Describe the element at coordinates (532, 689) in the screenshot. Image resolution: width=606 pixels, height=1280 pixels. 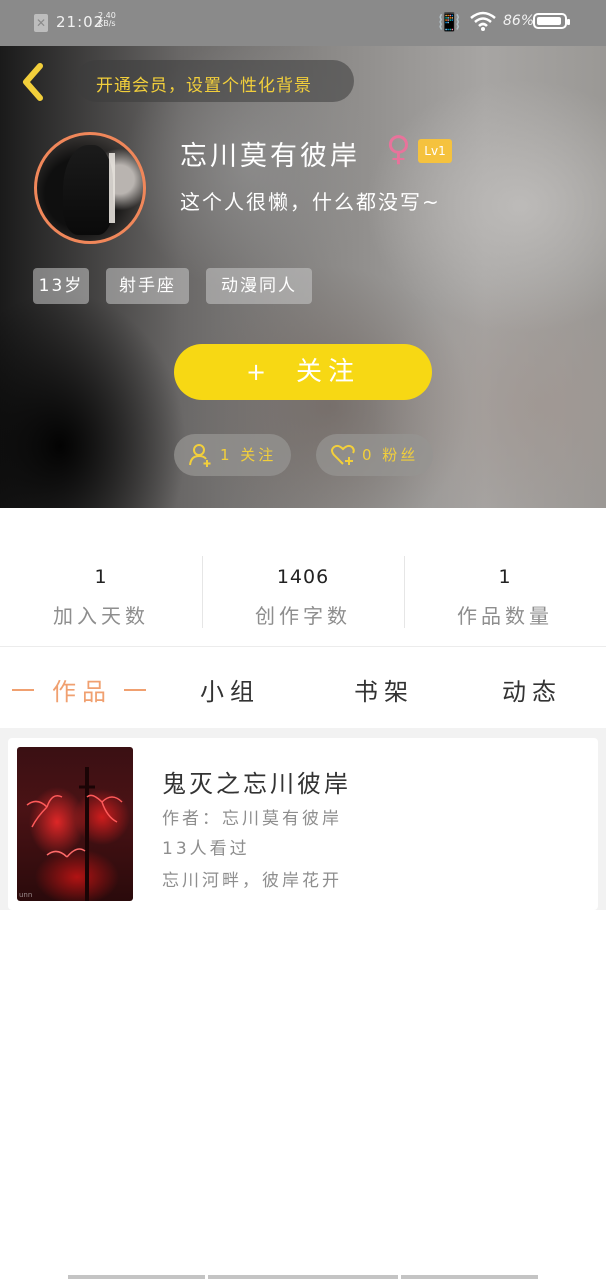
I see `tab-activity: 动态` at that location.